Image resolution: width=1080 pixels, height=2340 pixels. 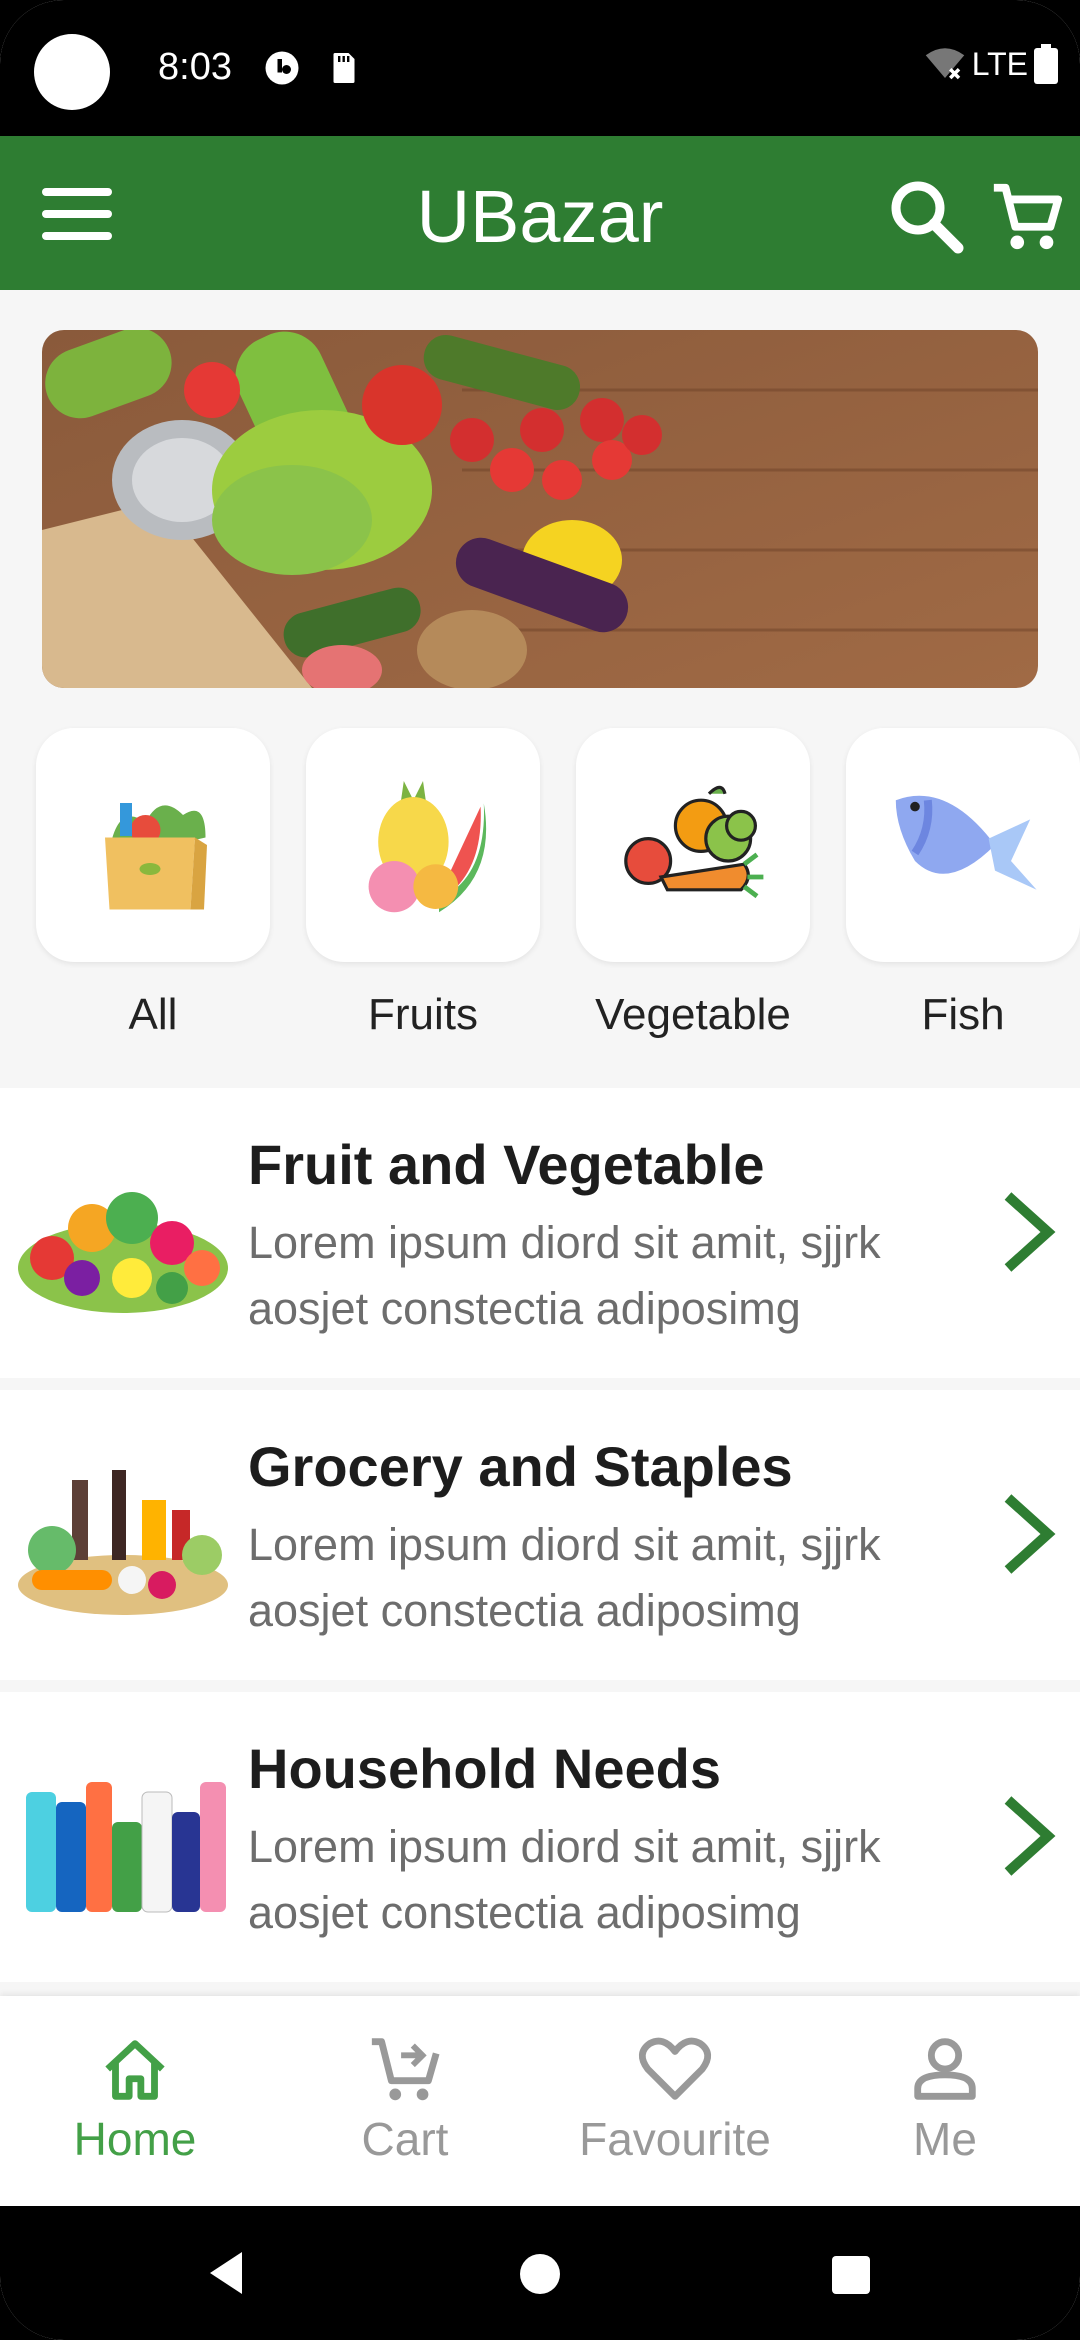 What do you see at coordinates (153, 1014) in the screenshot?
I see `category-label: All` at bounding box center [153, 1014].